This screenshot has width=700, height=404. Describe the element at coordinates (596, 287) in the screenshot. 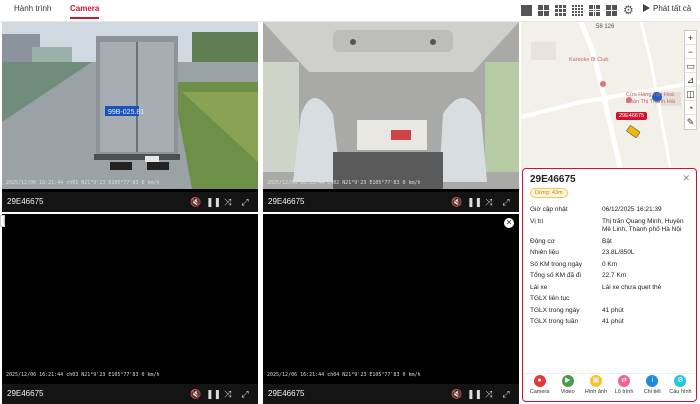

I see `info-row-driver: Lái xe Lái xe chưa quẹt thẻ` at that location.